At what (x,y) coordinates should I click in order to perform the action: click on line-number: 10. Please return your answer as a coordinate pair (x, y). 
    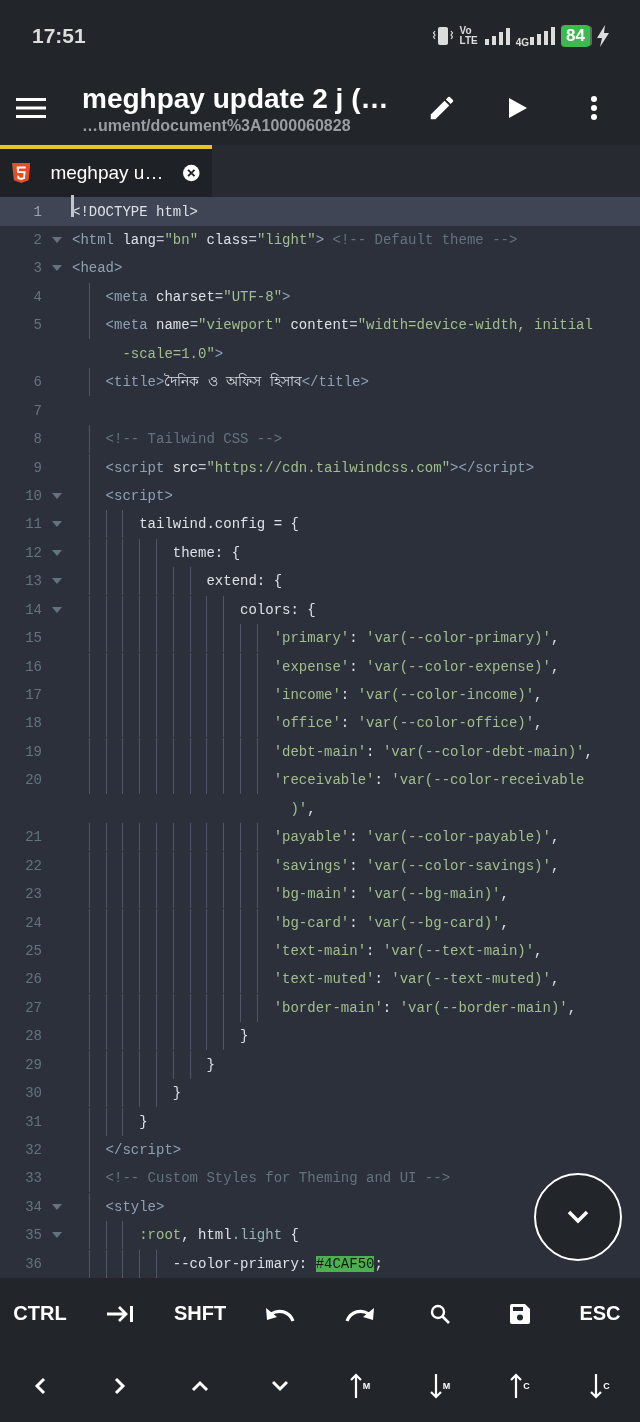
    Looking at the image, I should click on (33, 495).